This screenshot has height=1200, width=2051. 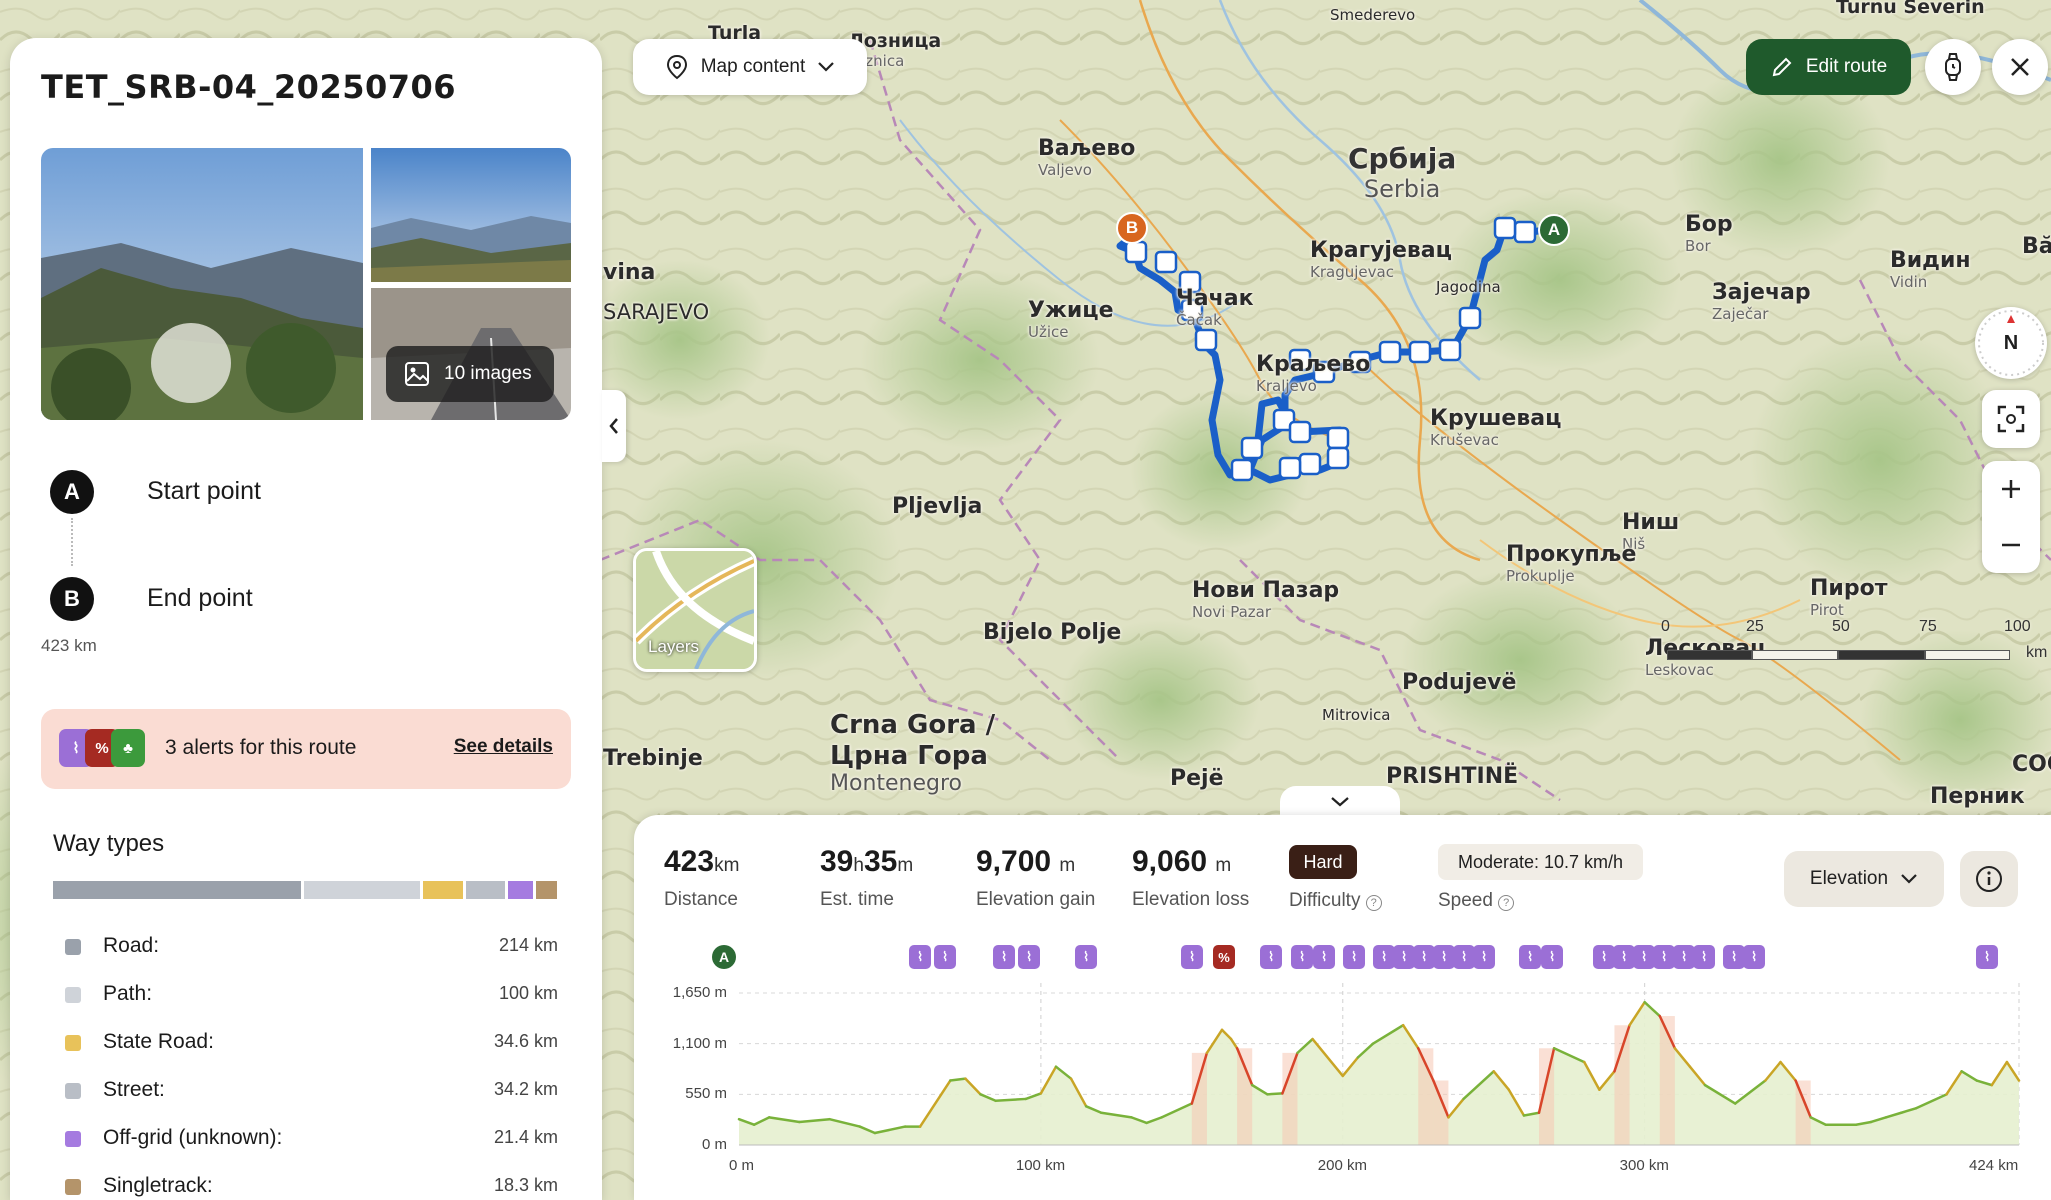 What do you see at coordinates (1761, 292) in the screenshot?
I see `map-label-name: Зајечар` at bounding box center [1761, 292].